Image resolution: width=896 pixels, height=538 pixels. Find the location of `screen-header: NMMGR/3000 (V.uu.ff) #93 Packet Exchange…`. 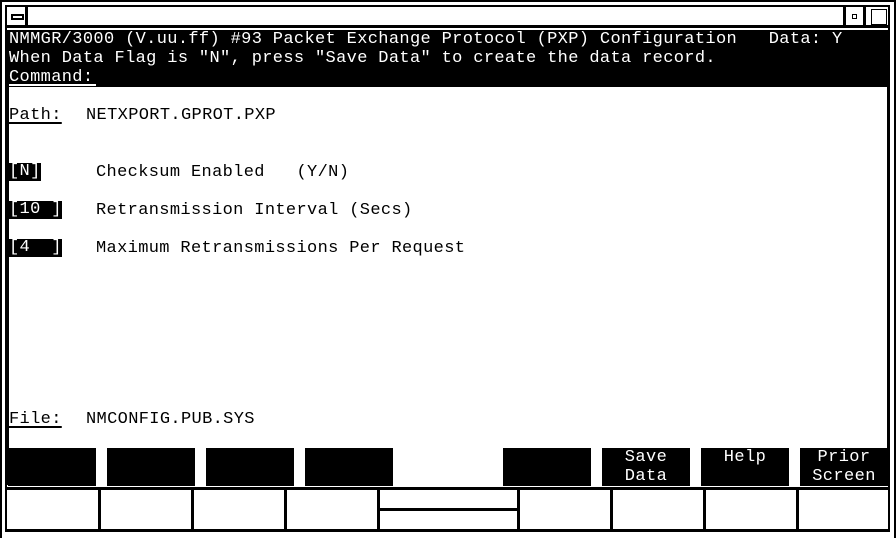

screen-header: NMMGR/3000 (V.uu.ff) #93 Packet Exchange… is located at coordinates (448, 58).